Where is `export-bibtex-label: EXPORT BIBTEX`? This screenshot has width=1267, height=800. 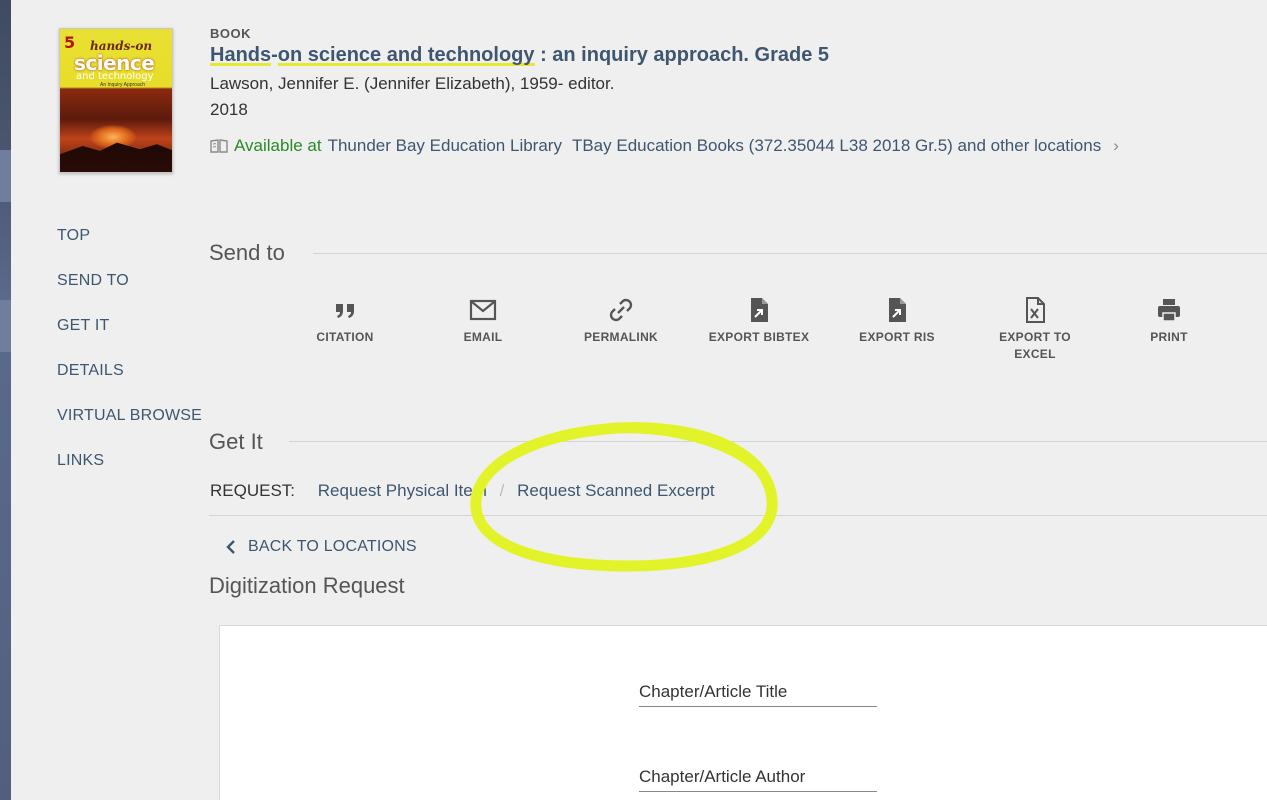
export-bibtex-label: EXPORT BIBTEX is located at coordinates (759, 337).